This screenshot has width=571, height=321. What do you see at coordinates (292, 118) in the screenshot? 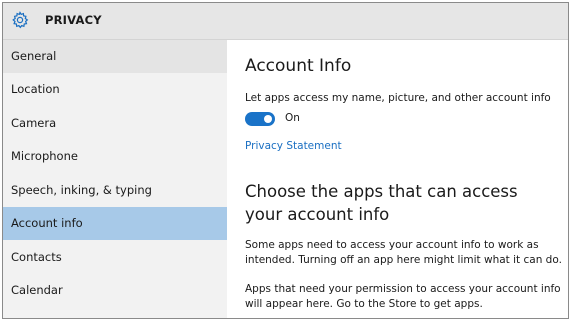
I see `toggle-state-label: On` at bounding box center [292, 118].